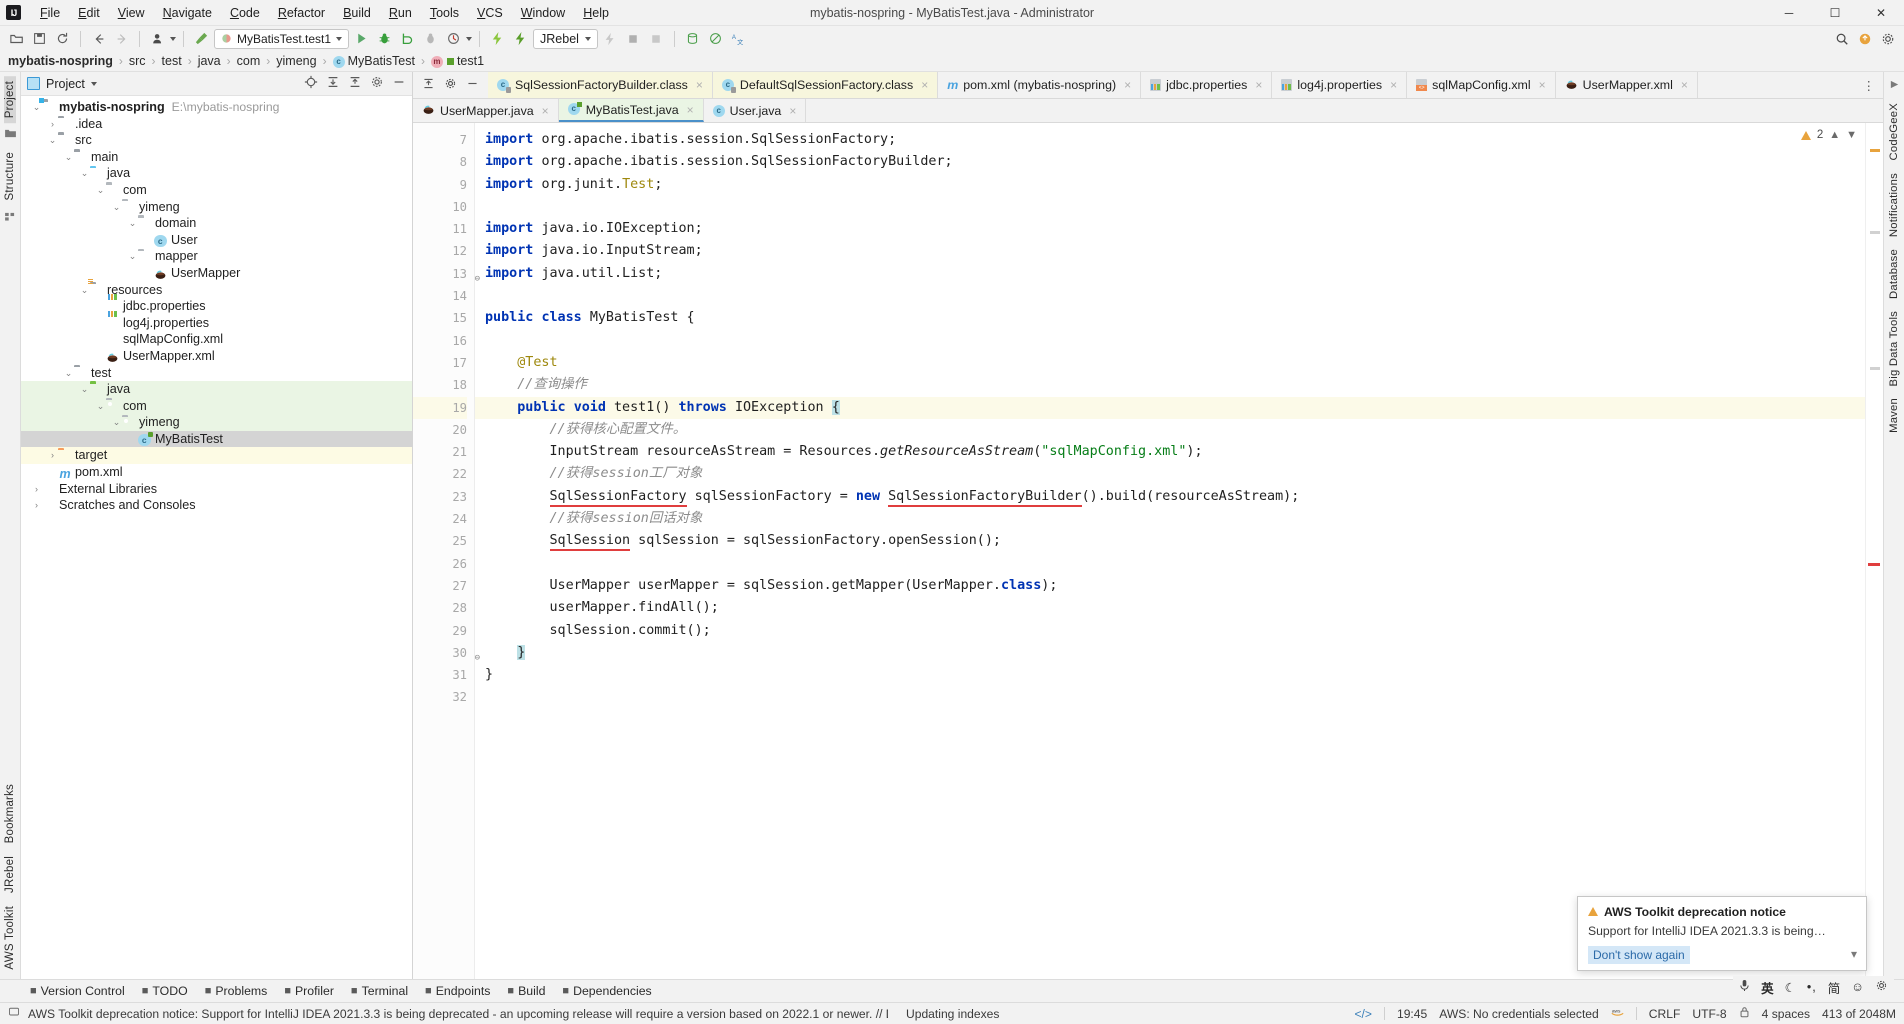 The width and height of the screenshot is (1904, 1024). What do you see at coordinates (1859, 1014) in the screenshot?
I see `memory-indicator: 413 of 2048M` at bounding box center [1859, 1014].